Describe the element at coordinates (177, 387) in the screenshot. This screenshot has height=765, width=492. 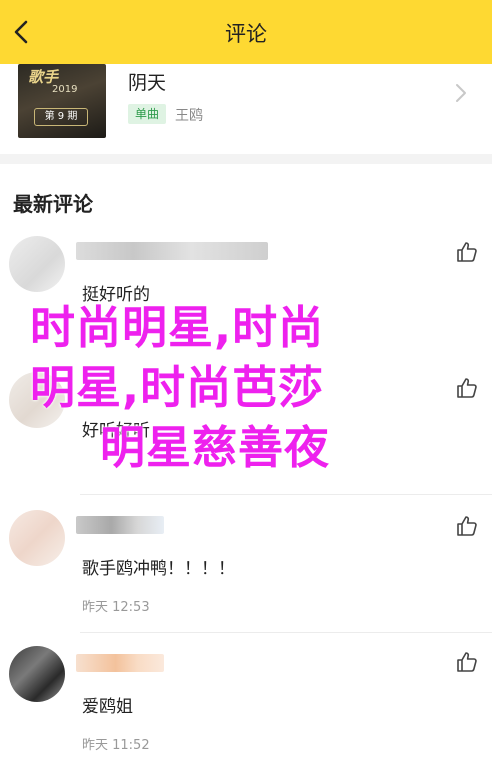
I see `overlay-line-2: 明星,时尚芭莎` at that location.